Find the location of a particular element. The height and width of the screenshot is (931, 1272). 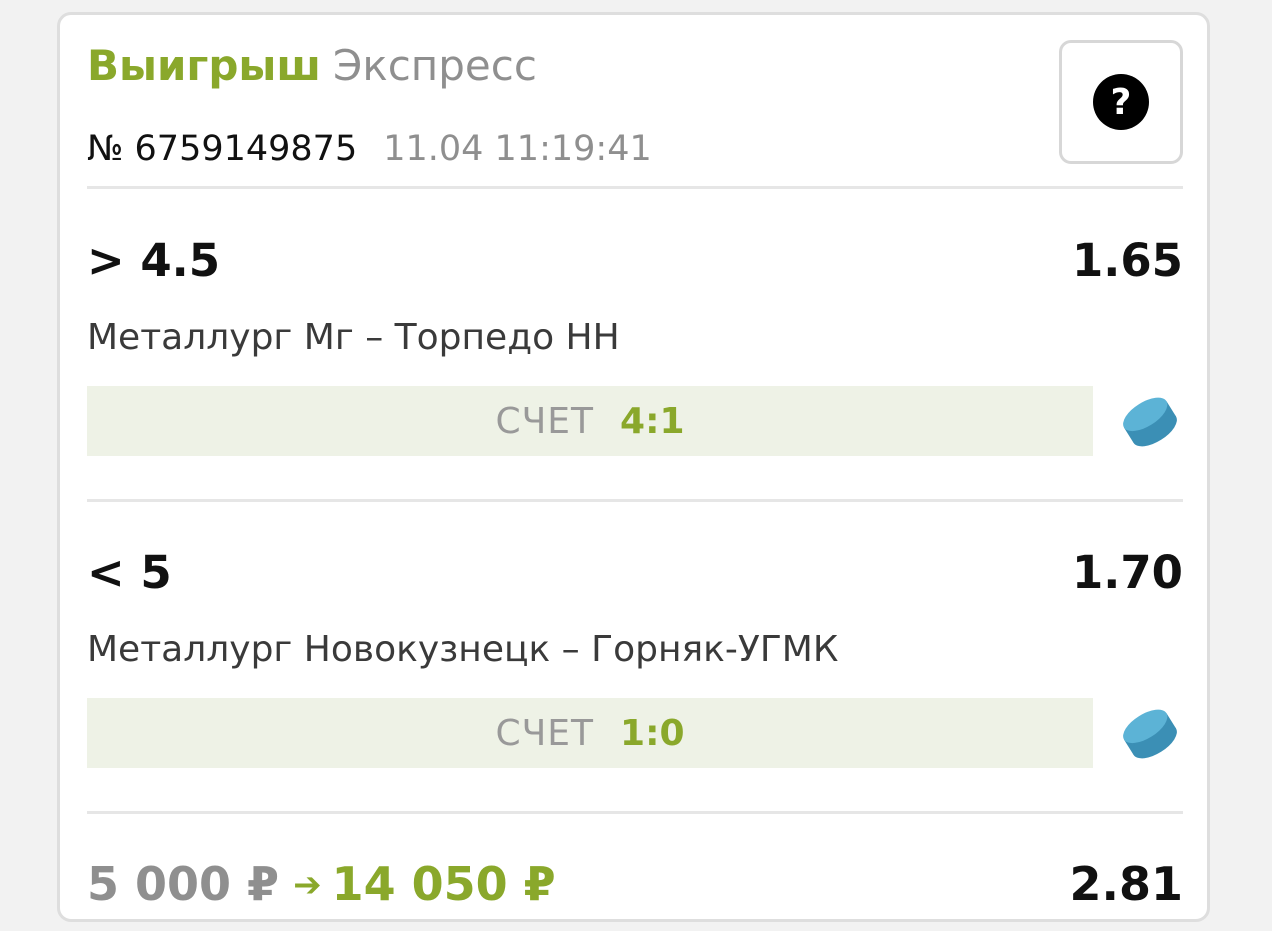

question-icon: ? is located at coordinates (1121, 102).